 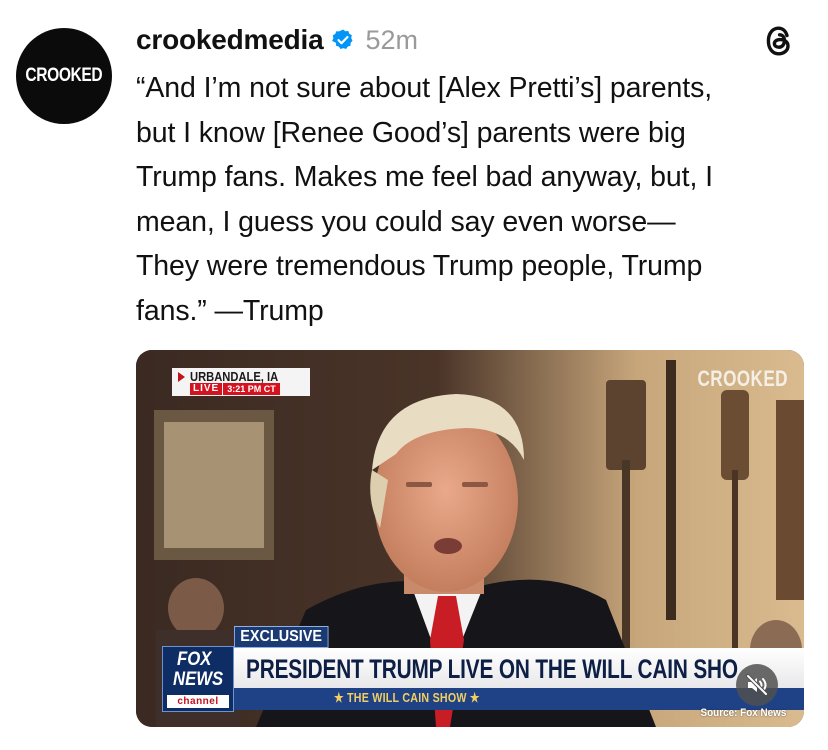 I want to click on threads-icon, so click(x=779, y=41).